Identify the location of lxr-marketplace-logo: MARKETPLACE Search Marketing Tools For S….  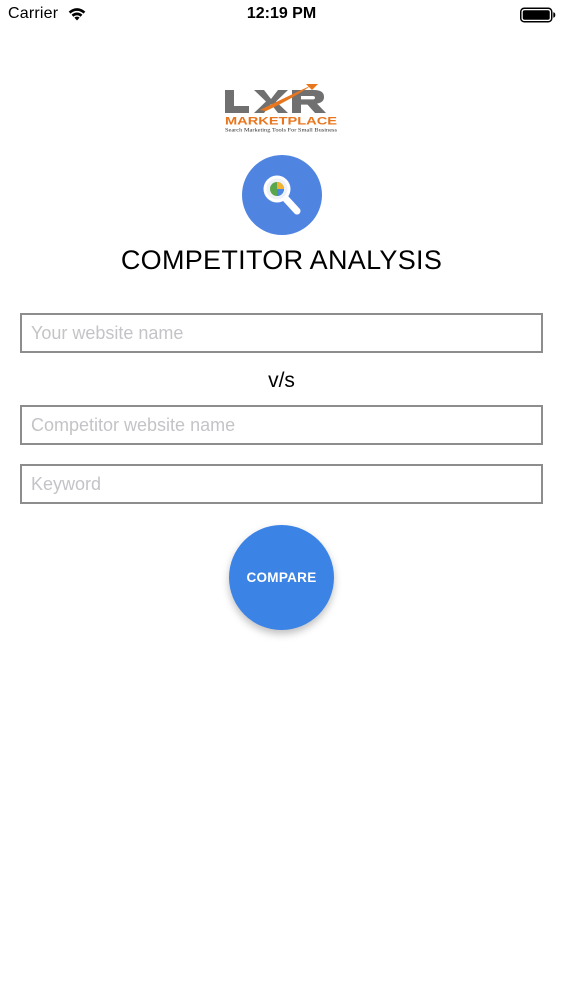
(281, 109).